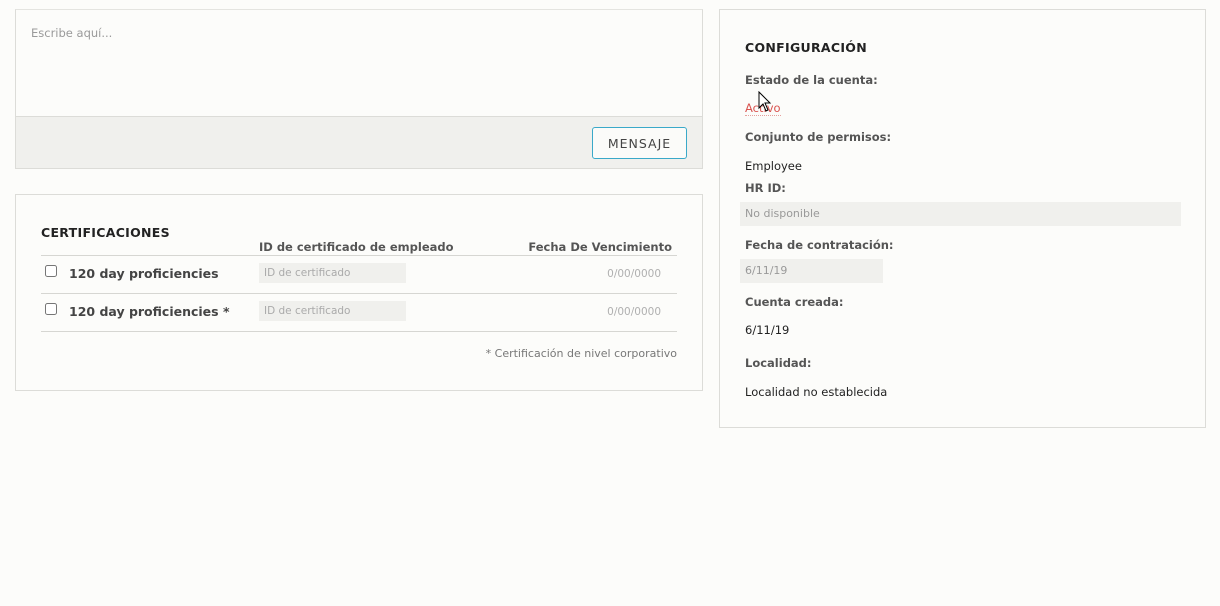 The height and width of the screenshot is (606, 1220). What do you see at coordinates (811, 271) in the screenshot?
I see `hire-date-field: 6/11/19` at bounding box center [811, 271].